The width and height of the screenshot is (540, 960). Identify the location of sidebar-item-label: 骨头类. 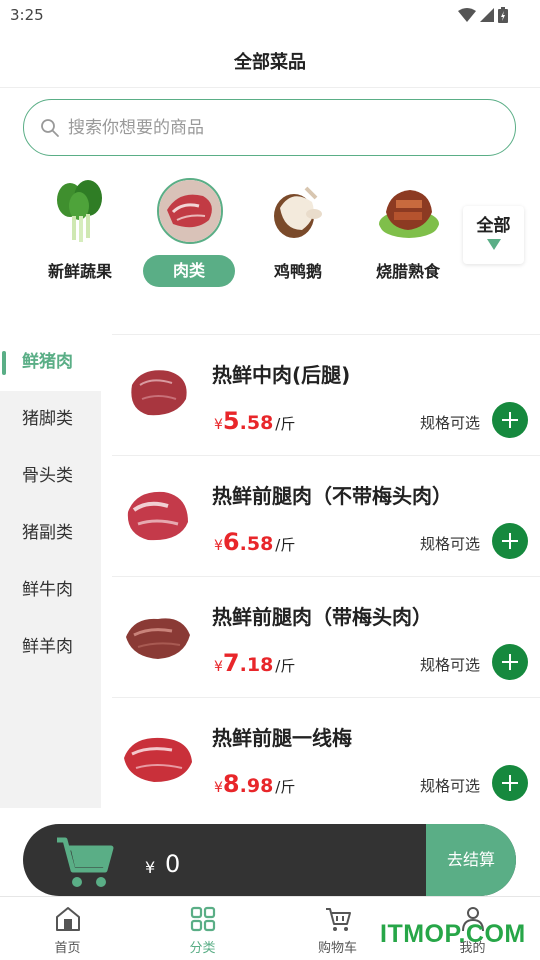
(47, 476).